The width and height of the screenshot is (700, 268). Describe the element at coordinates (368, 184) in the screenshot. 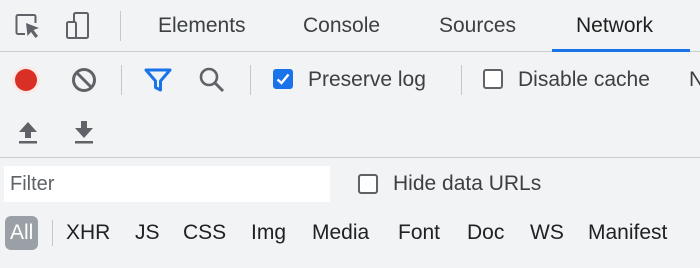

I see `hide-data-urls-checkbox` at that location.